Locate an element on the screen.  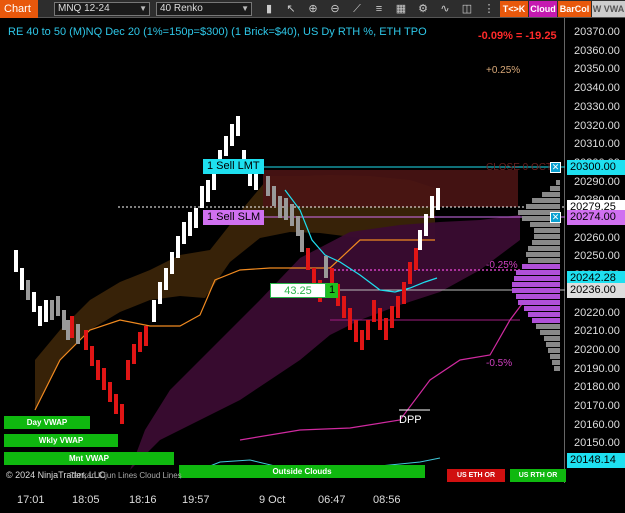
price-tag: 20300.00 is located at coordinates (596, 167).